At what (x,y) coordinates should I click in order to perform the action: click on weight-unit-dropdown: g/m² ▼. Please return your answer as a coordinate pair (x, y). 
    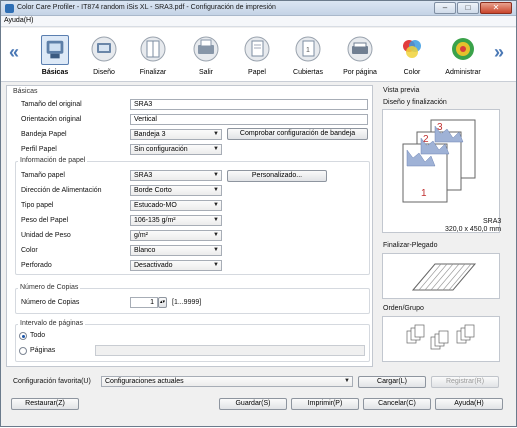
    Looking at the image, I should click on (176, 235).